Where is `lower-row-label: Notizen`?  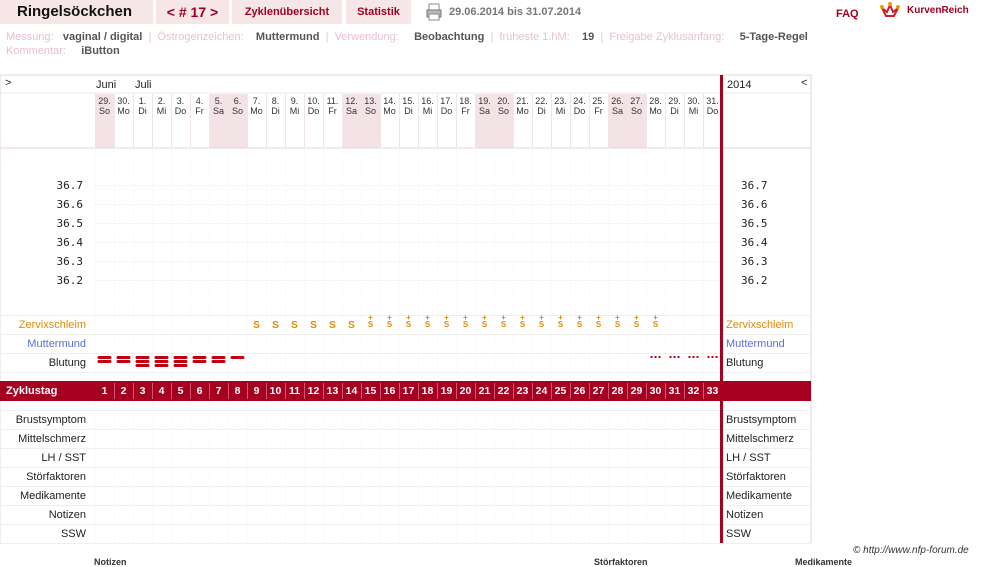
lower-row-label: Notizen is located at coordinates (67, 515).